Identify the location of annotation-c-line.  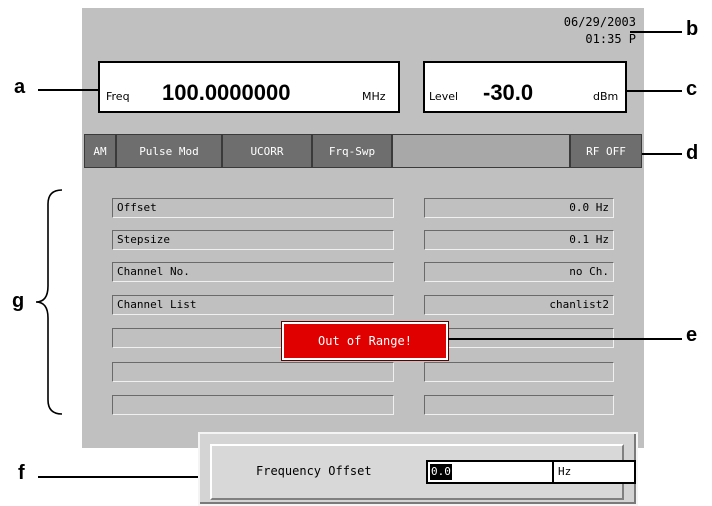
(654, 91).